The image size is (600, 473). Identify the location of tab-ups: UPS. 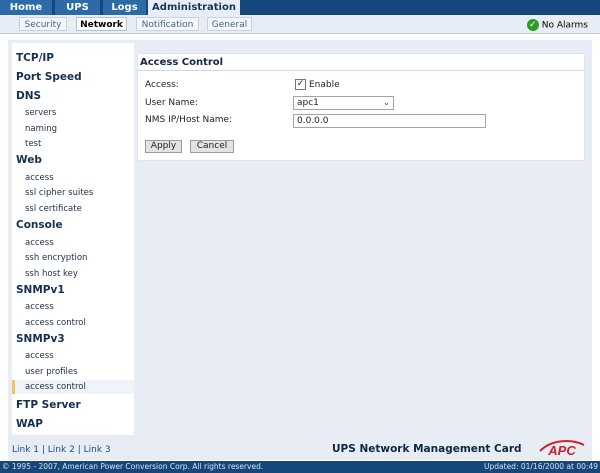
(77, 7).